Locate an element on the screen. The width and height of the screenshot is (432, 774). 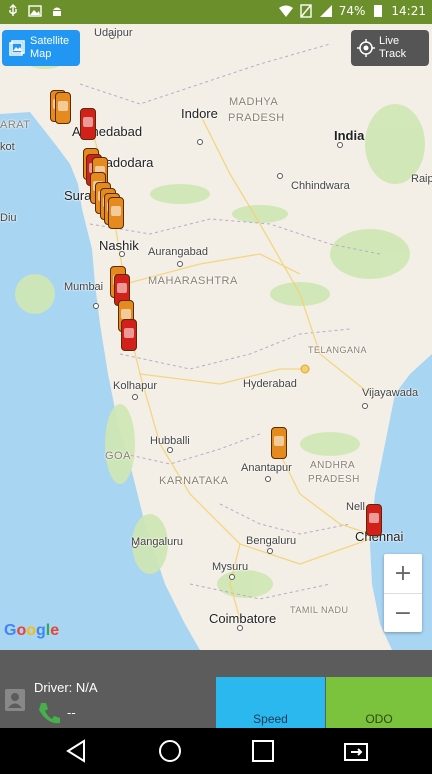
satellite-icon is located at coordinates (17, 48).